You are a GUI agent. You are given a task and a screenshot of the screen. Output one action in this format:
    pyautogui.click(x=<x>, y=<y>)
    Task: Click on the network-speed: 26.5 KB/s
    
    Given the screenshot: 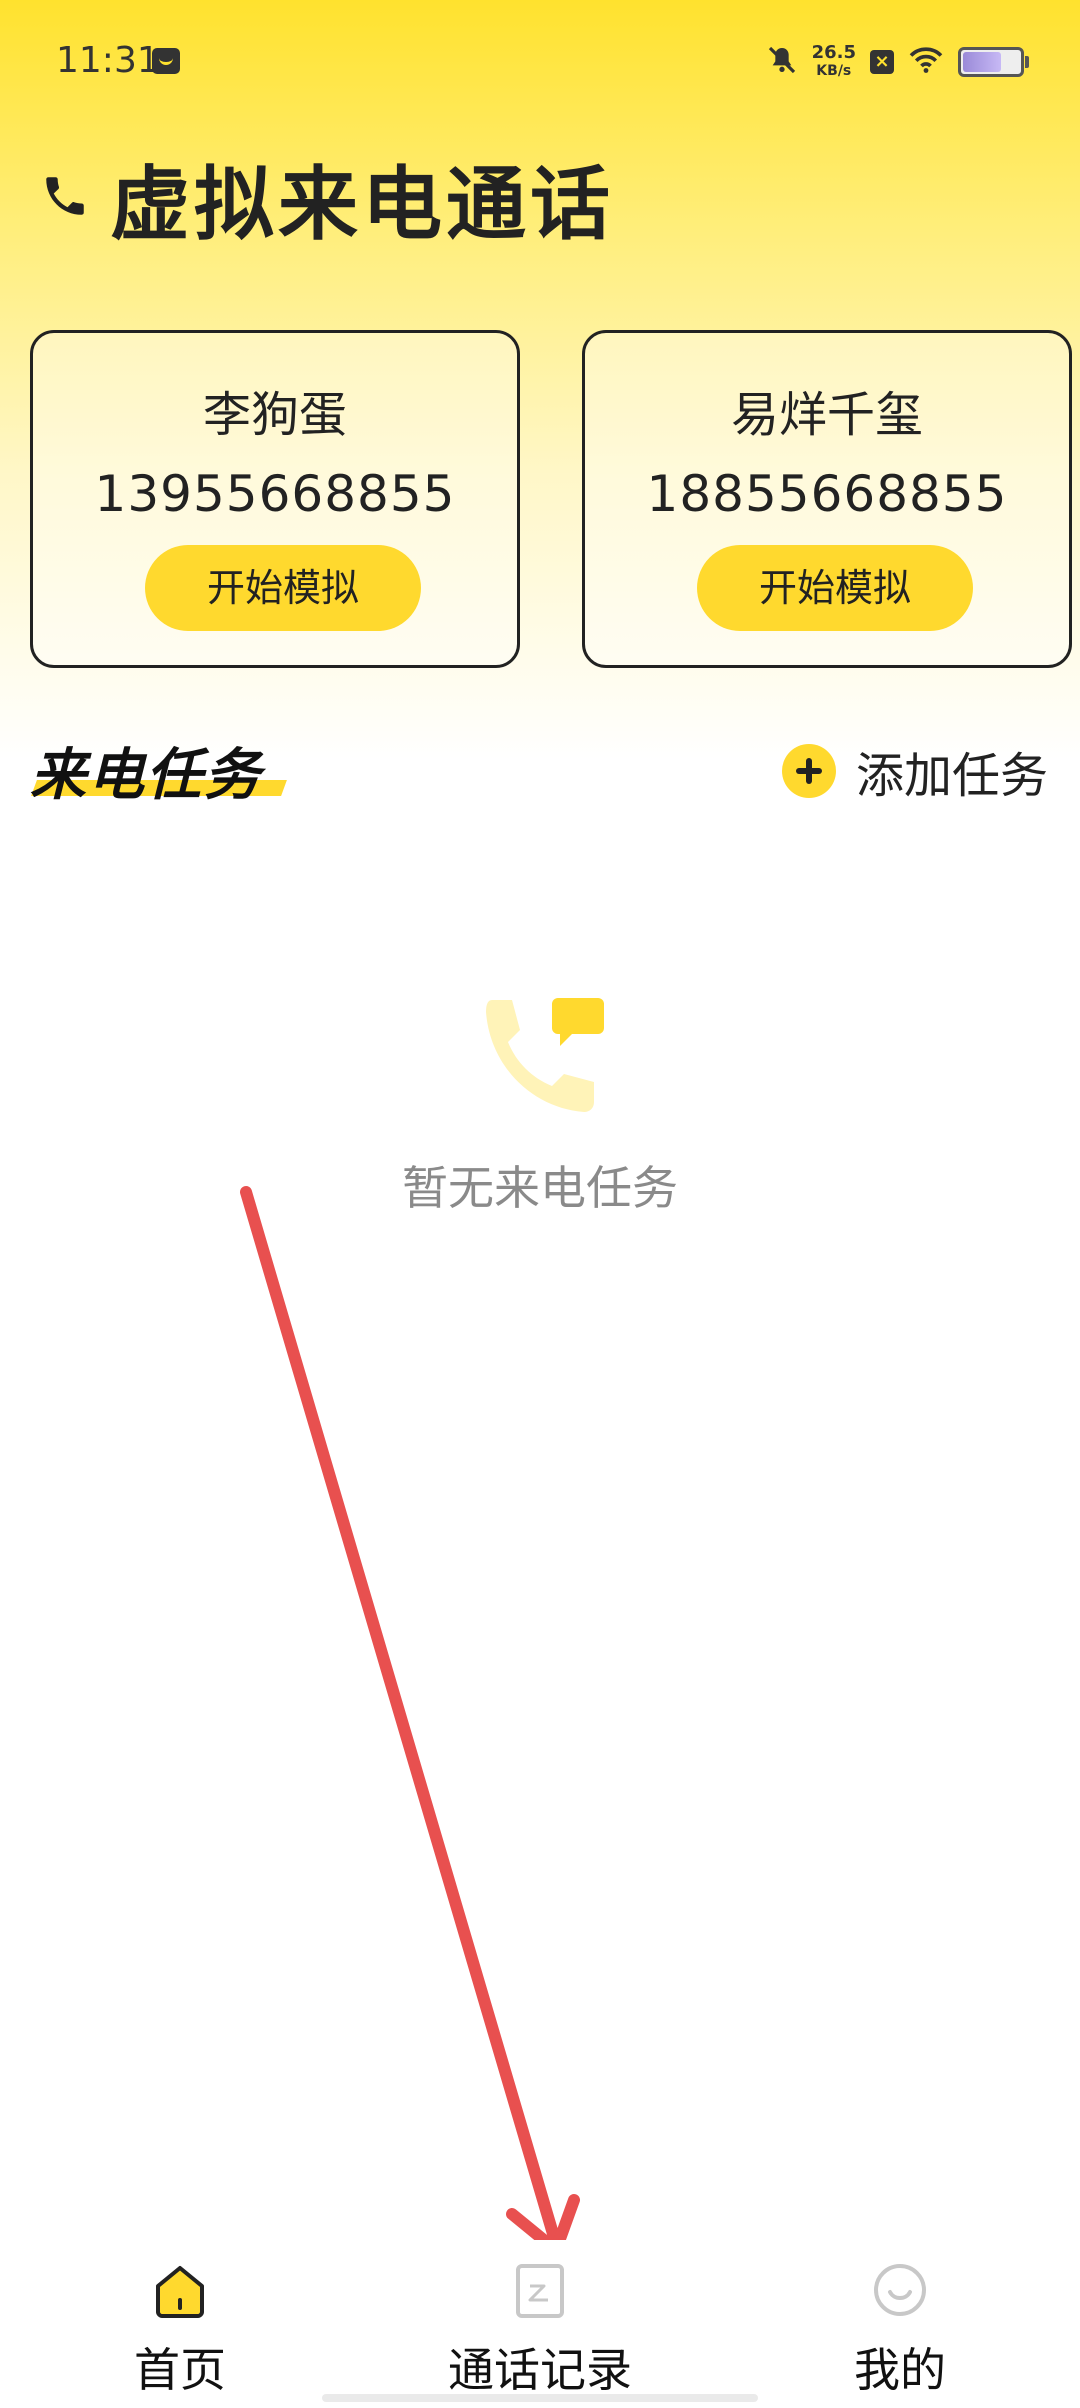 What is the action you would take?
    pyautogui.click(x=833, y=61)
    